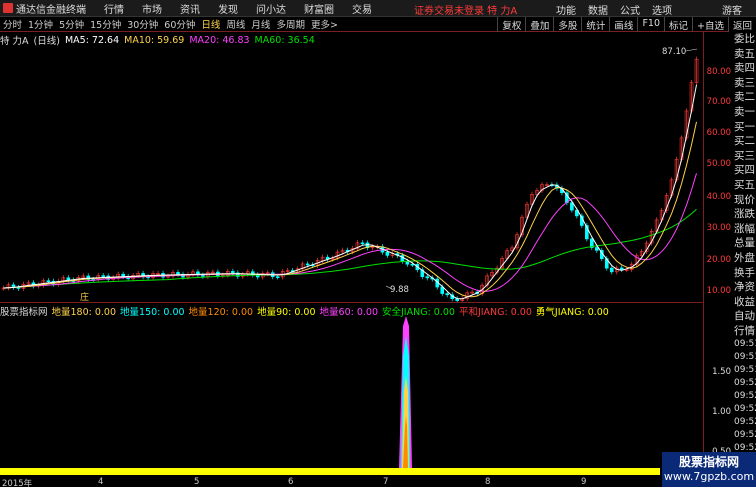 This screenshot has width=756, height=487. What do you see at coordinates (210, 24) in the screenshot?
I see `period-daily: 日线` at bounding box center [210, 24].